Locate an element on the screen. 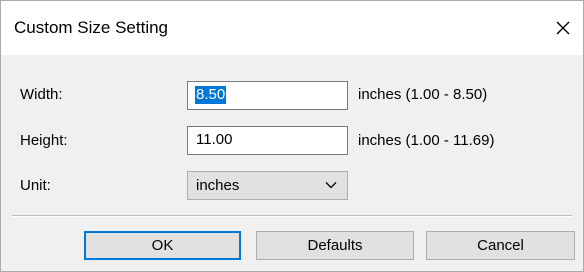 The width and height of the screenshot is (584, 272). height-label: Height: is located at coordinates (44, 140).